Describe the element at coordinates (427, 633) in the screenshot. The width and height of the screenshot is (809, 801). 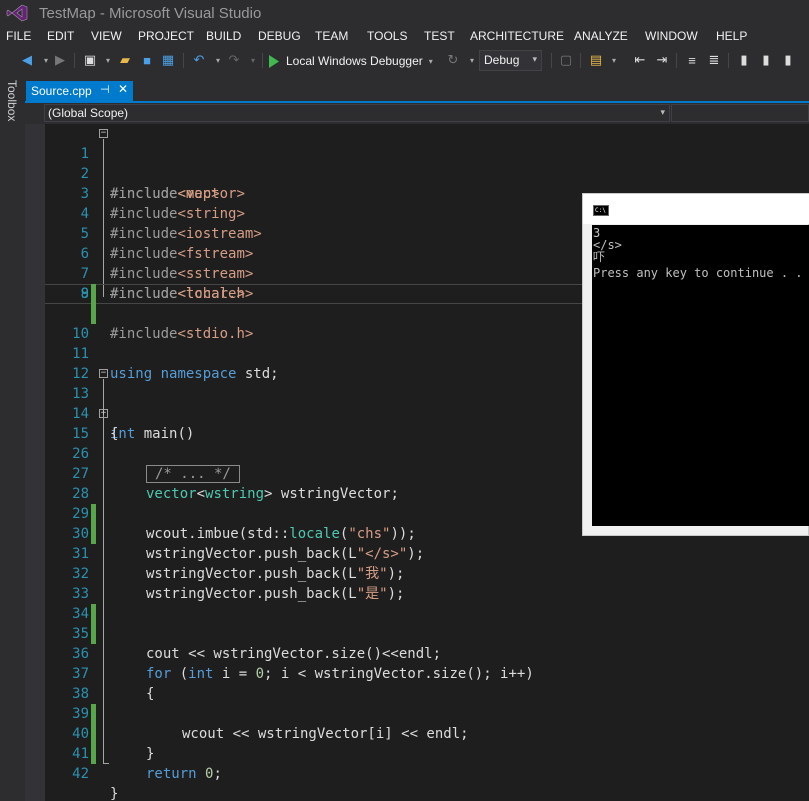
I see `code-line: 35 cout << wstringVector.size()<<endl;` at that location.